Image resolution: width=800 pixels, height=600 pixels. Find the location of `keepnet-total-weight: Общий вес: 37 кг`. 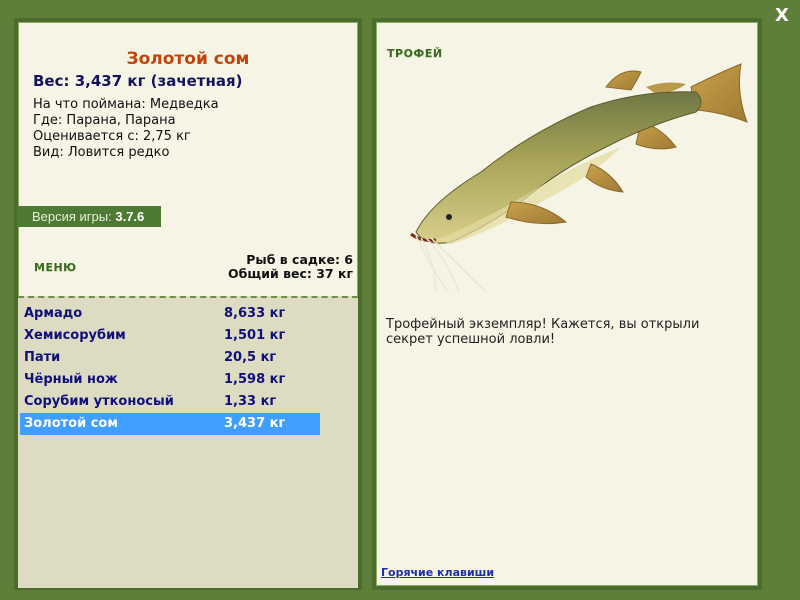

keepnet-total-weight: Общий вес: 37 кг is located at coordinates (290, 273).